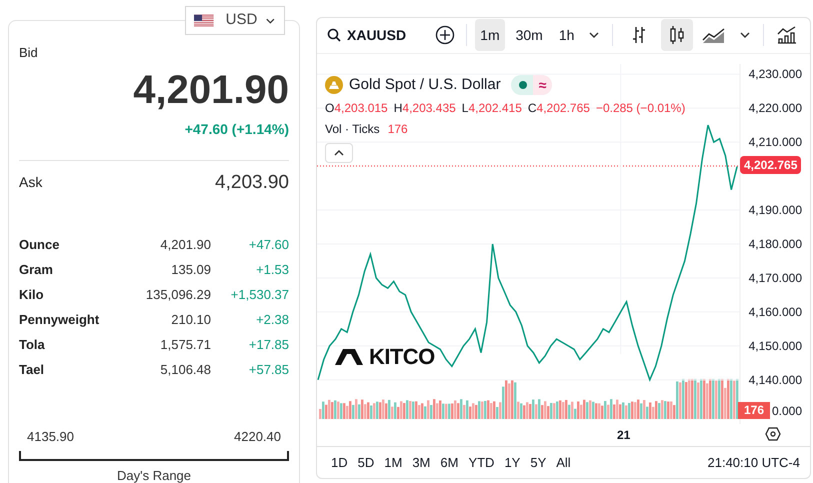  What do you see at coordinates (425, 109) in the screenshot?
I see `ohlc-value: H4,203.435` at bounding box center [425, 109].